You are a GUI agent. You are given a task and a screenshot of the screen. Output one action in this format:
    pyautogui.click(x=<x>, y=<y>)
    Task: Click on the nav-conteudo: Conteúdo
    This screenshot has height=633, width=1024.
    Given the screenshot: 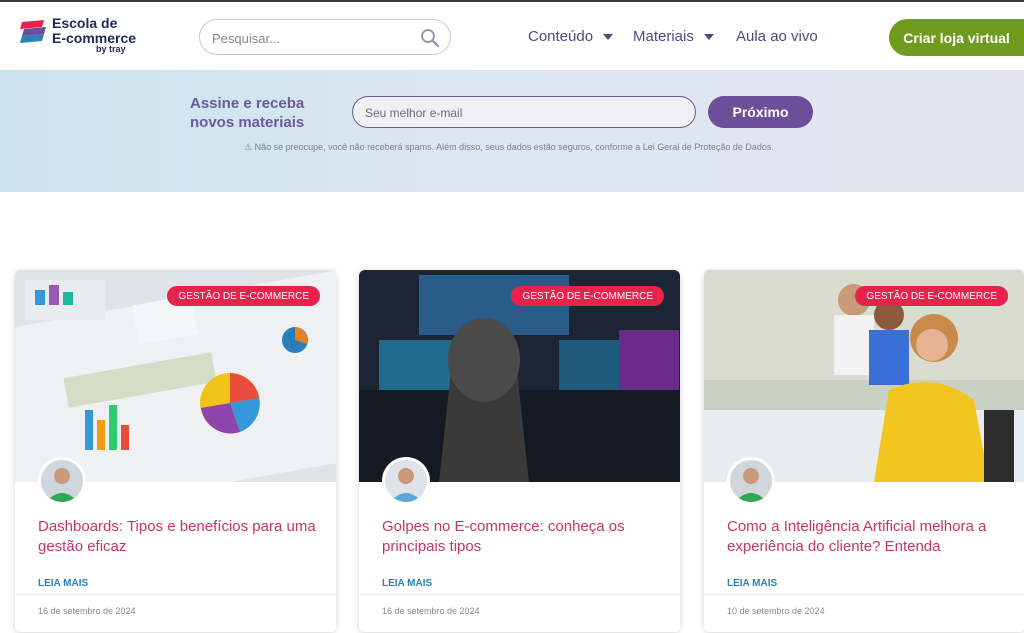 What is the action you would take?
    pyautogui.click(x=571, y=36)
    